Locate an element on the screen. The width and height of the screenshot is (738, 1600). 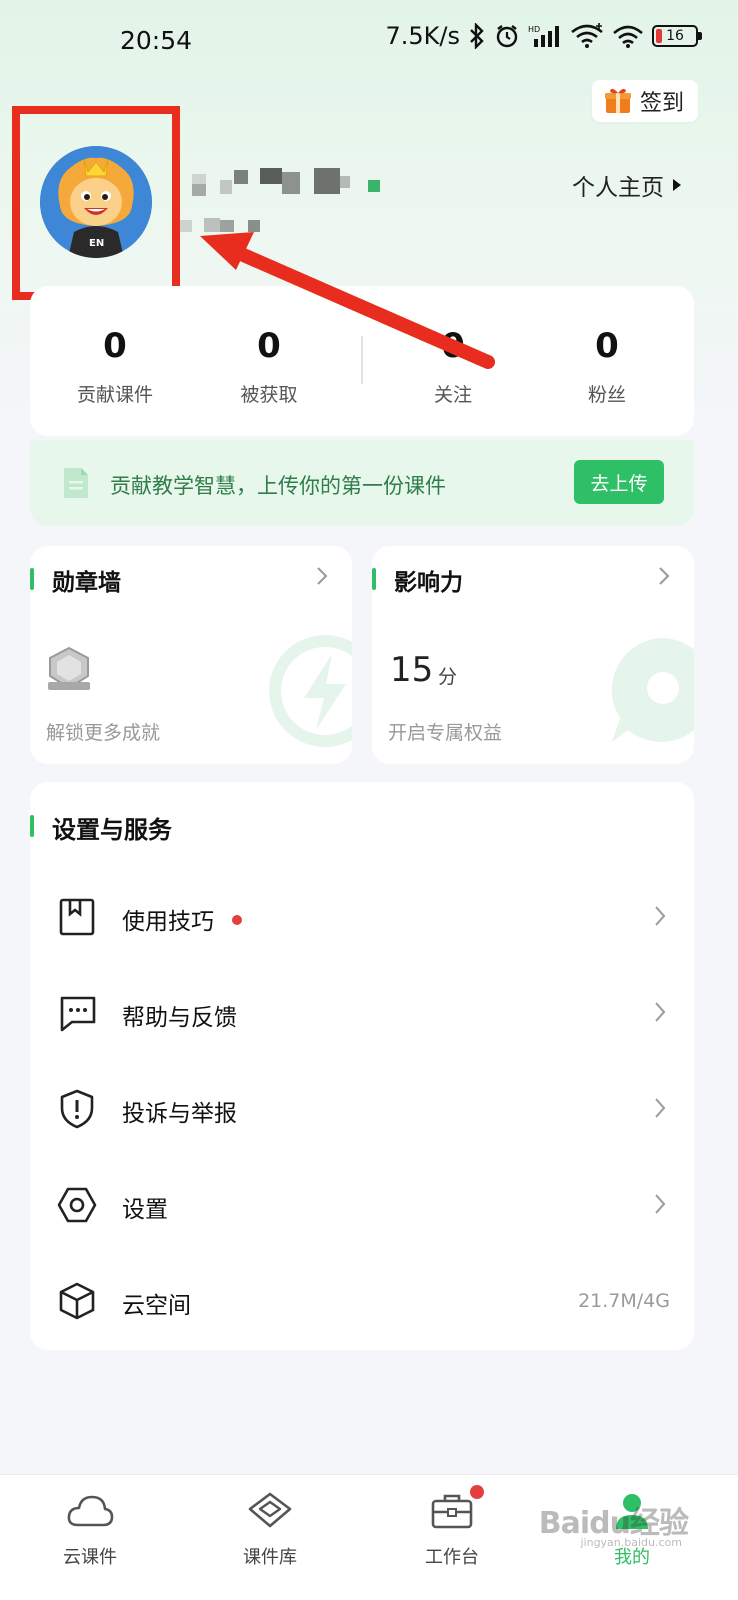
stat-label: 被获取 is located at coordinates (269, 395).